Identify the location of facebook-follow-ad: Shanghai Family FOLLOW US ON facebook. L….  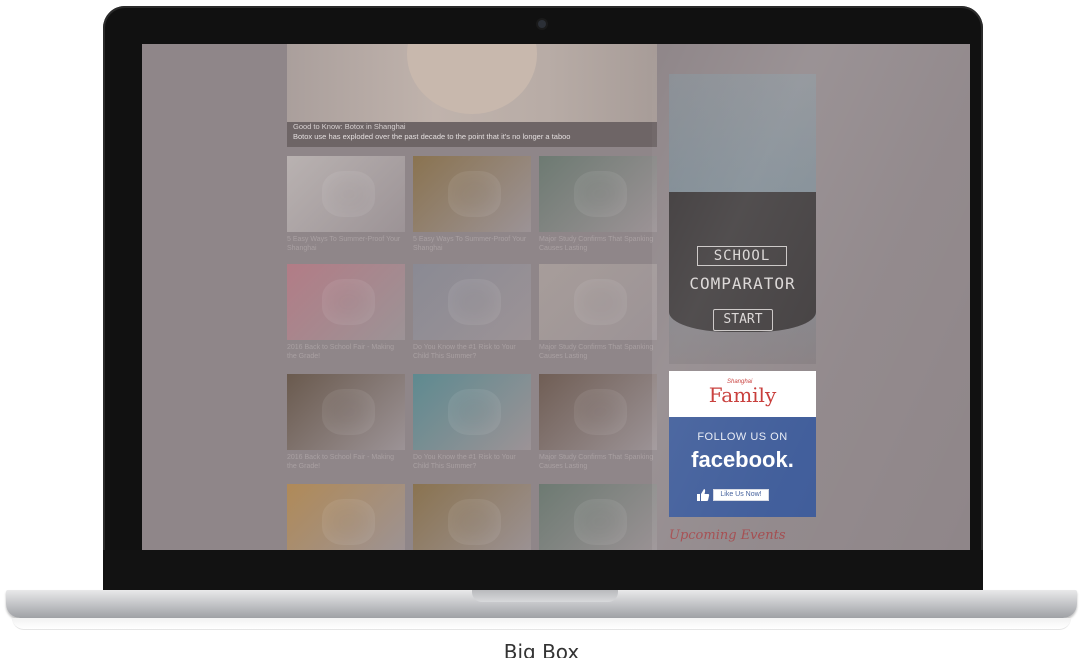
(742, 444).